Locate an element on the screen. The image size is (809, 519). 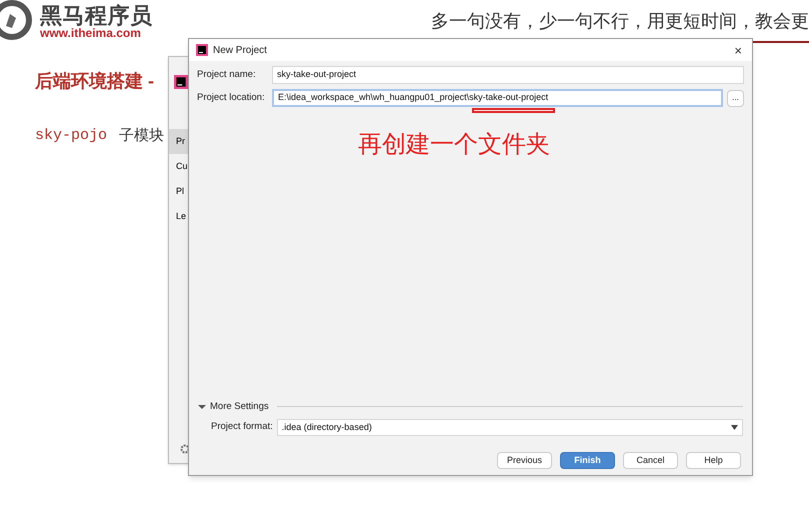
text-field: E:\idea_workspace_wh\wh_huangpu01_project\sky-take-out-project is located at coordinates (497, 98).